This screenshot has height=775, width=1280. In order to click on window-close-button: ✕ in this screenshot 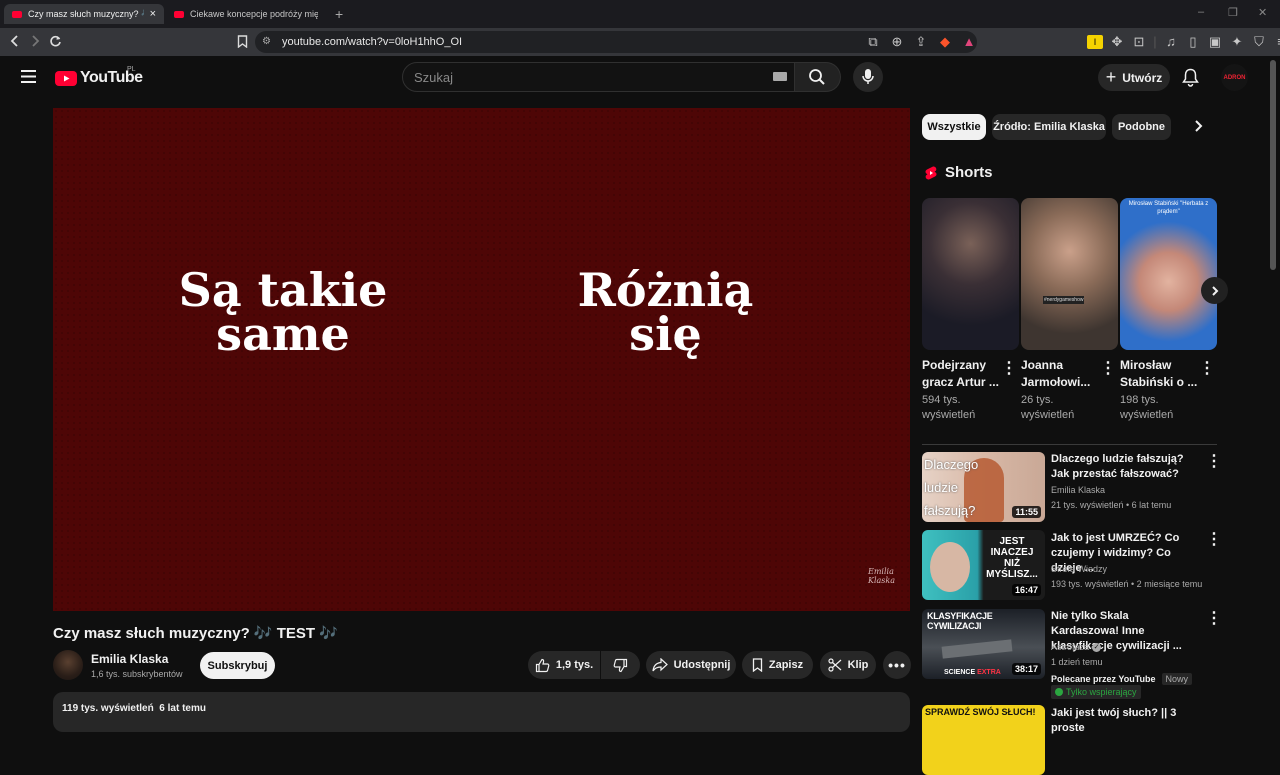, I will do `click(1262, 12)`.